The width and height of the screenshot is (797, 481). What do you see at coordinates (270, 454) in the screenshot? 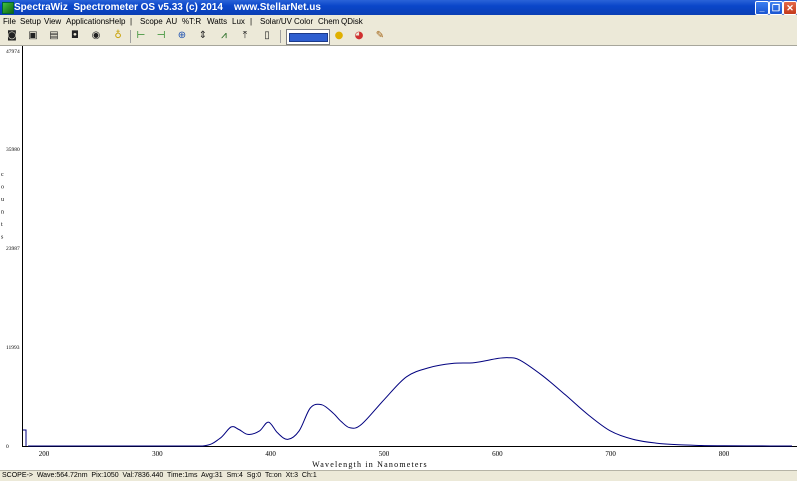
I see `x-tick-label: 400` at bounding box center [270, 454].